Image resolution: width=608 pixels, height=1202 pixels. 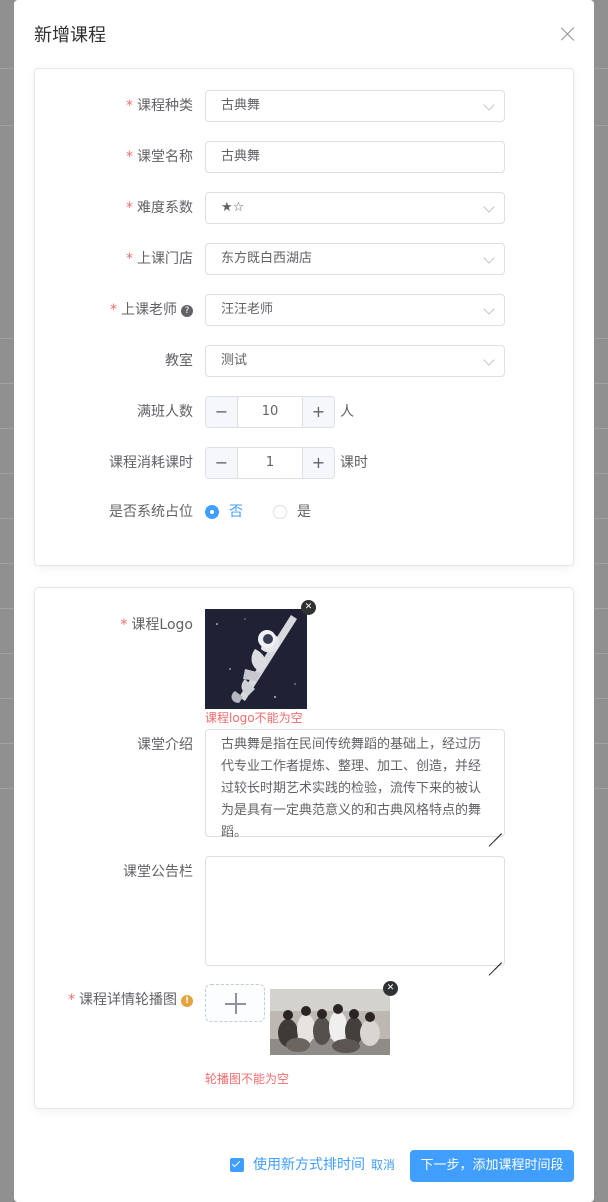 What do you see at coordinates (165, 745) in the screenshot?
I see `intro-label: 课堂介绍` at bounding box center [165, 745].